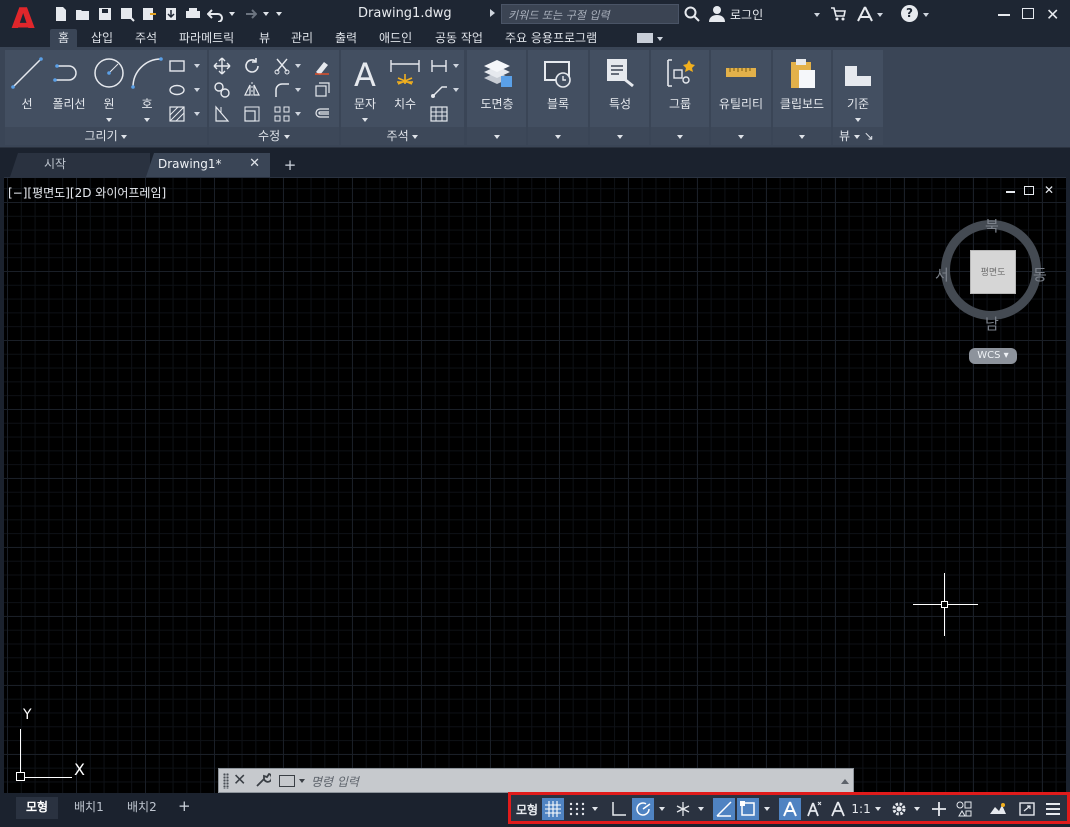  I want to click on annotation-scale-icon, so click(838, 809).